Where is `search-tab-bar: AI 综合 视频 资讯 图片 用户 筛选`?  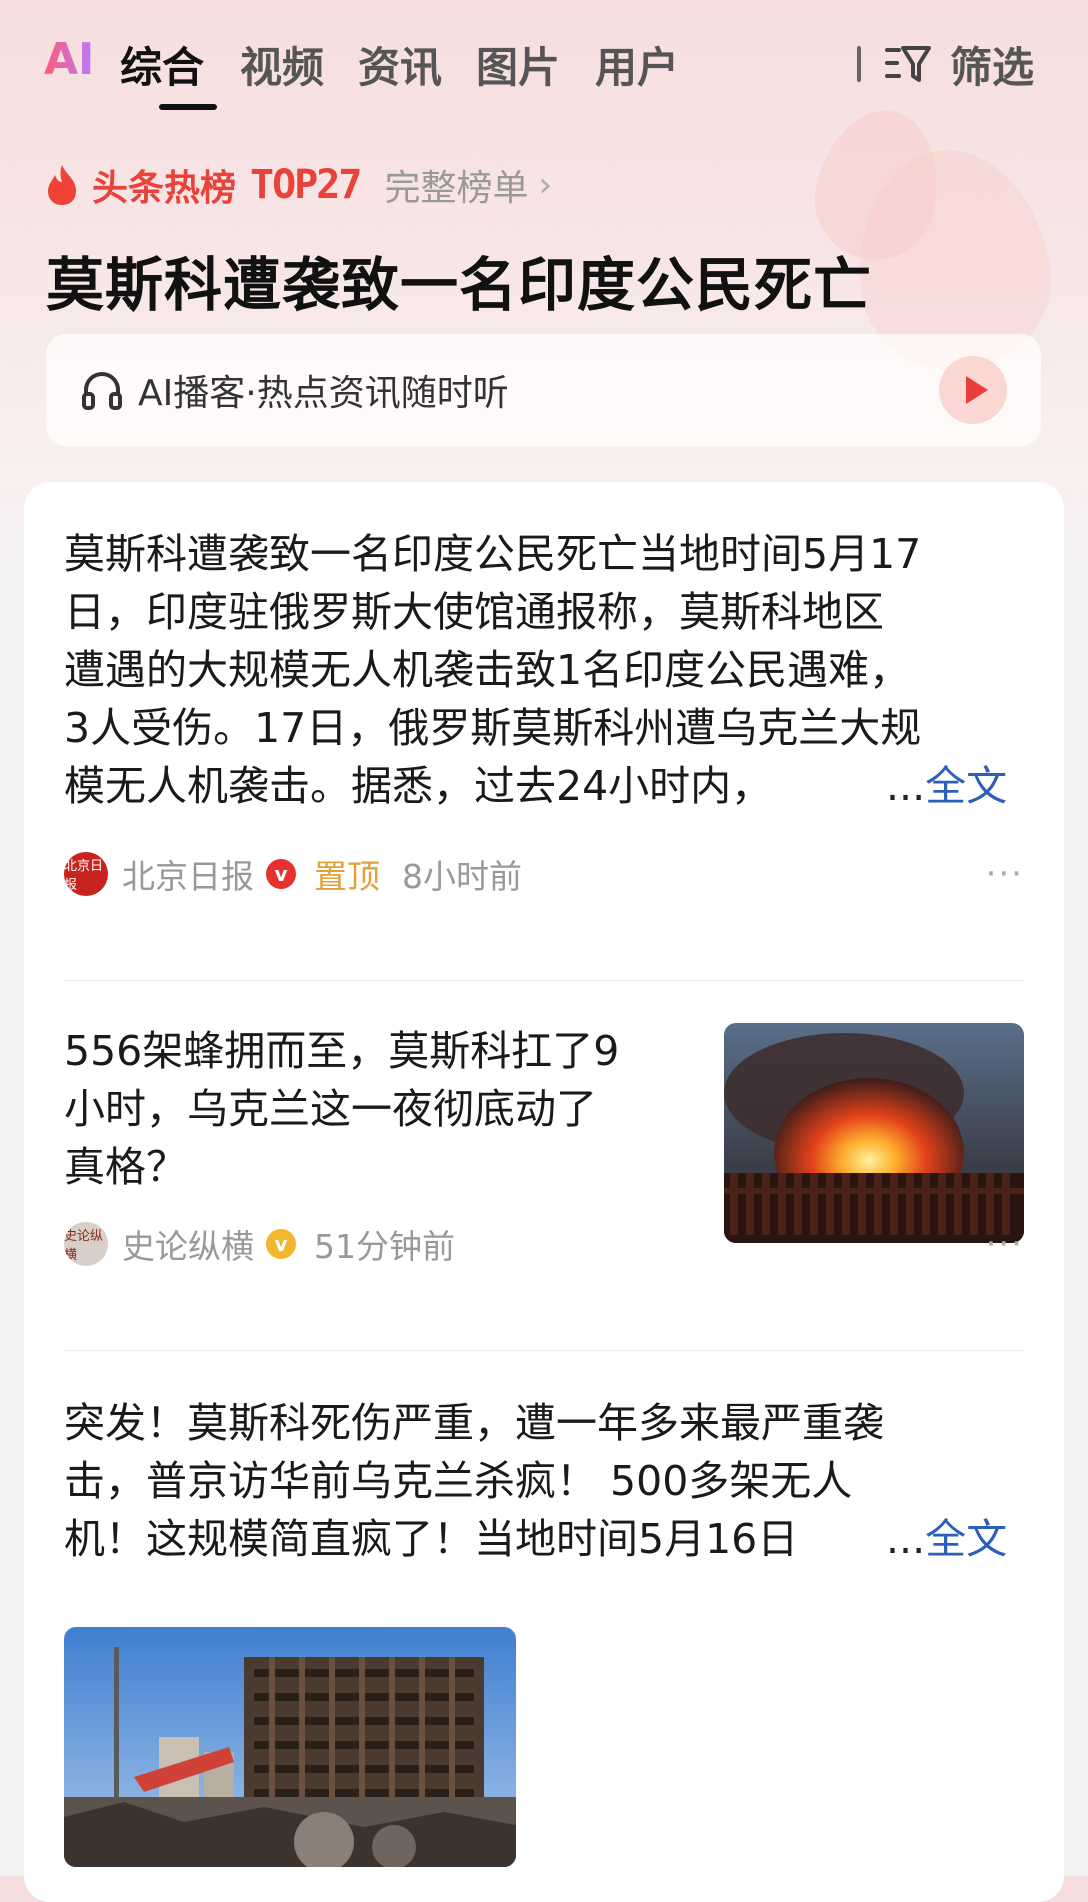 search-tab-bar: AI 综合 视频 资讯 图片 用户 筛选 is located at coordinates (544, 60).